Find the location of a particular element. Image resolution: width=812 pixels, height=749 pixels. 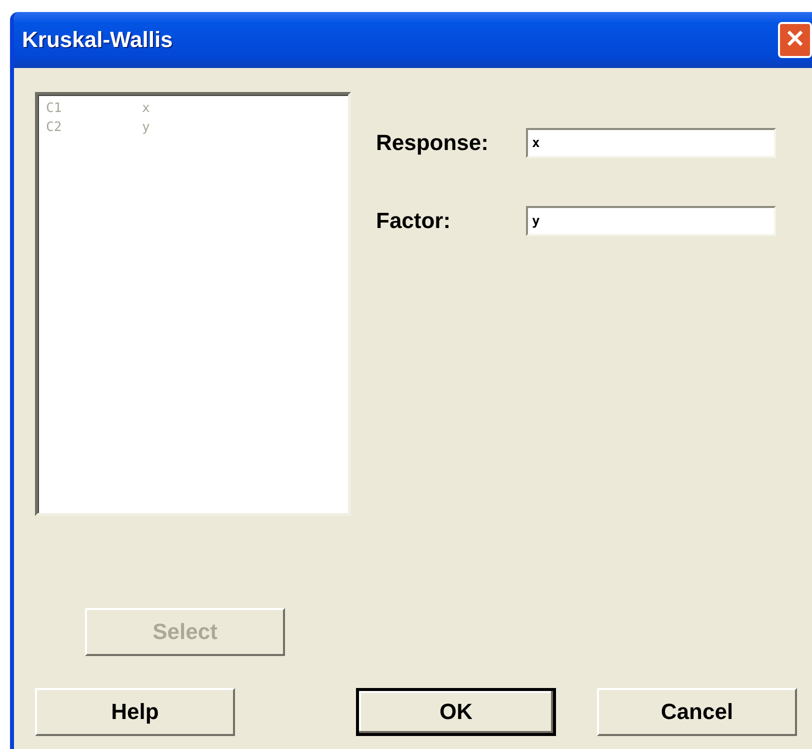

dialog-button: Cancel is located at coordinates (697, 712).